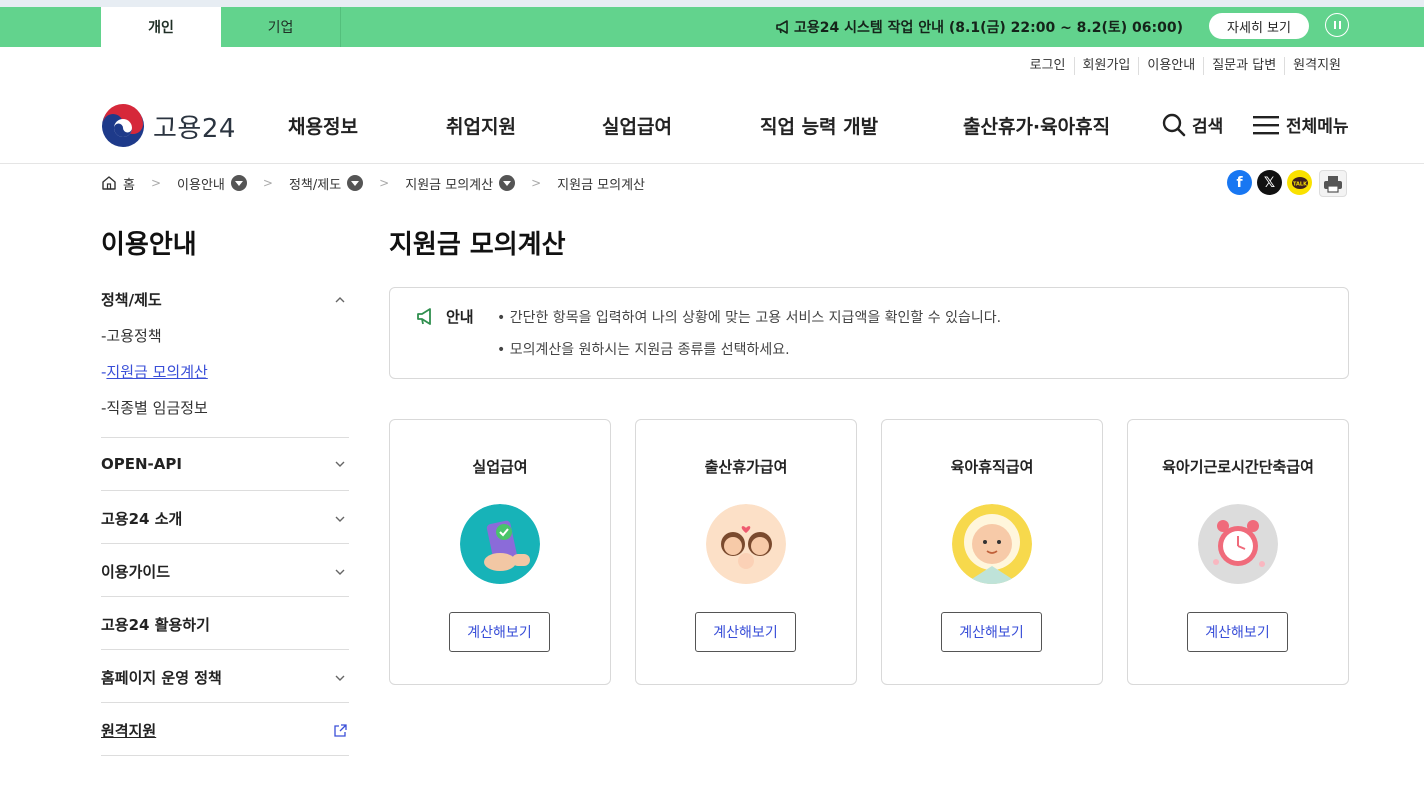 The width and height of the screenshot is (1424, 787). What do you see at coordinates (281, 27) in the screenshot?
I see `tab-corporate: 기업` at bounding box center [281, 27].